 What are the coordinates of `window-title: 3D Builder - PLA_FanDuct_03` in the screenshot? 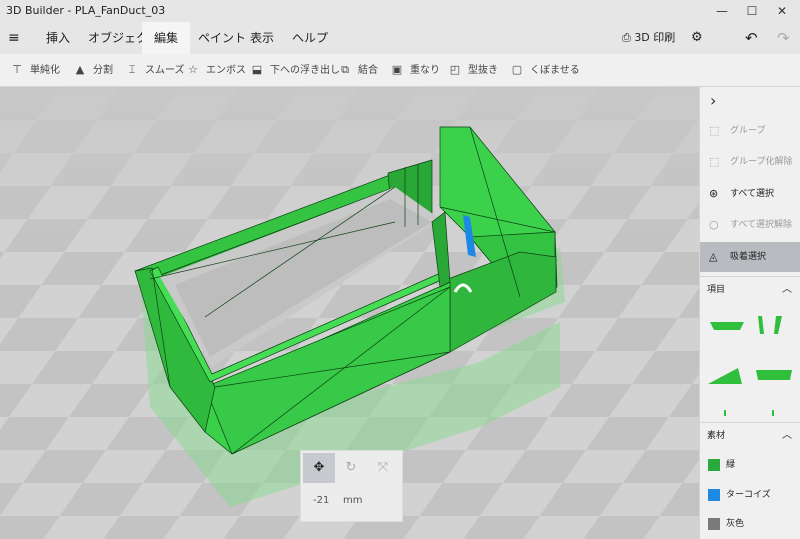 It's located at (86, 10).